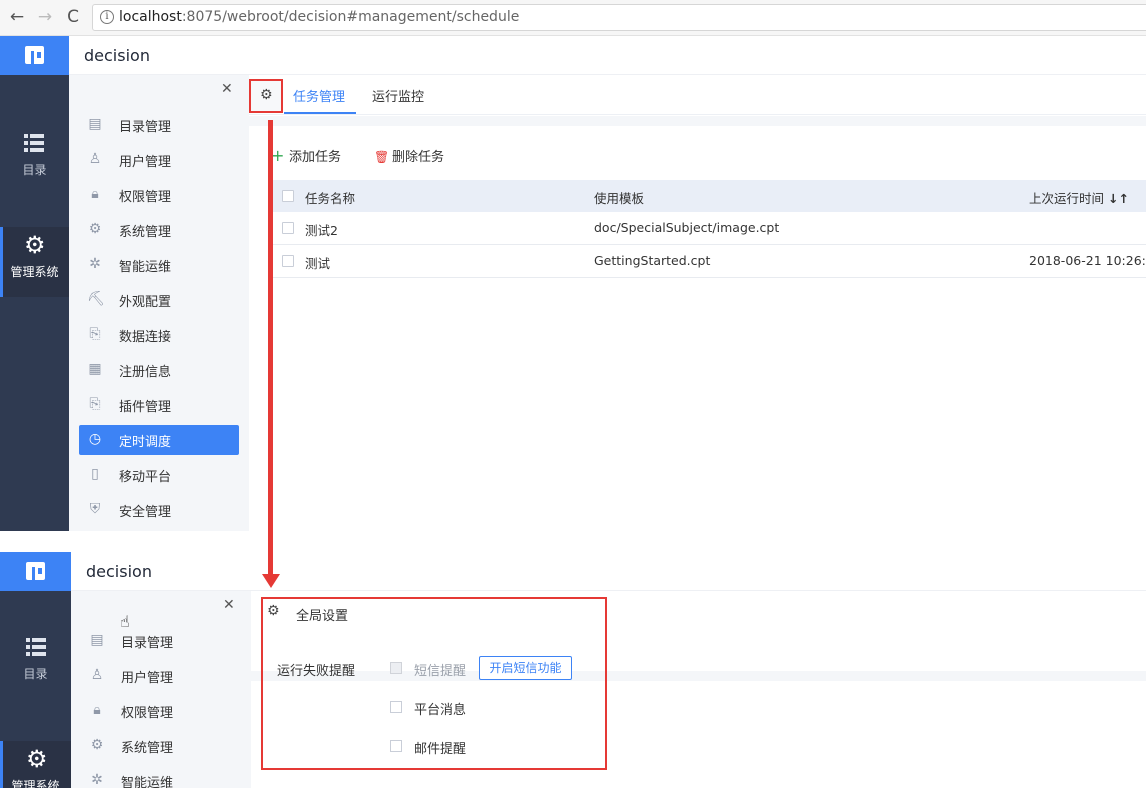  I want to click on tab-run-monitor: 运行监控, so click(398, 95).